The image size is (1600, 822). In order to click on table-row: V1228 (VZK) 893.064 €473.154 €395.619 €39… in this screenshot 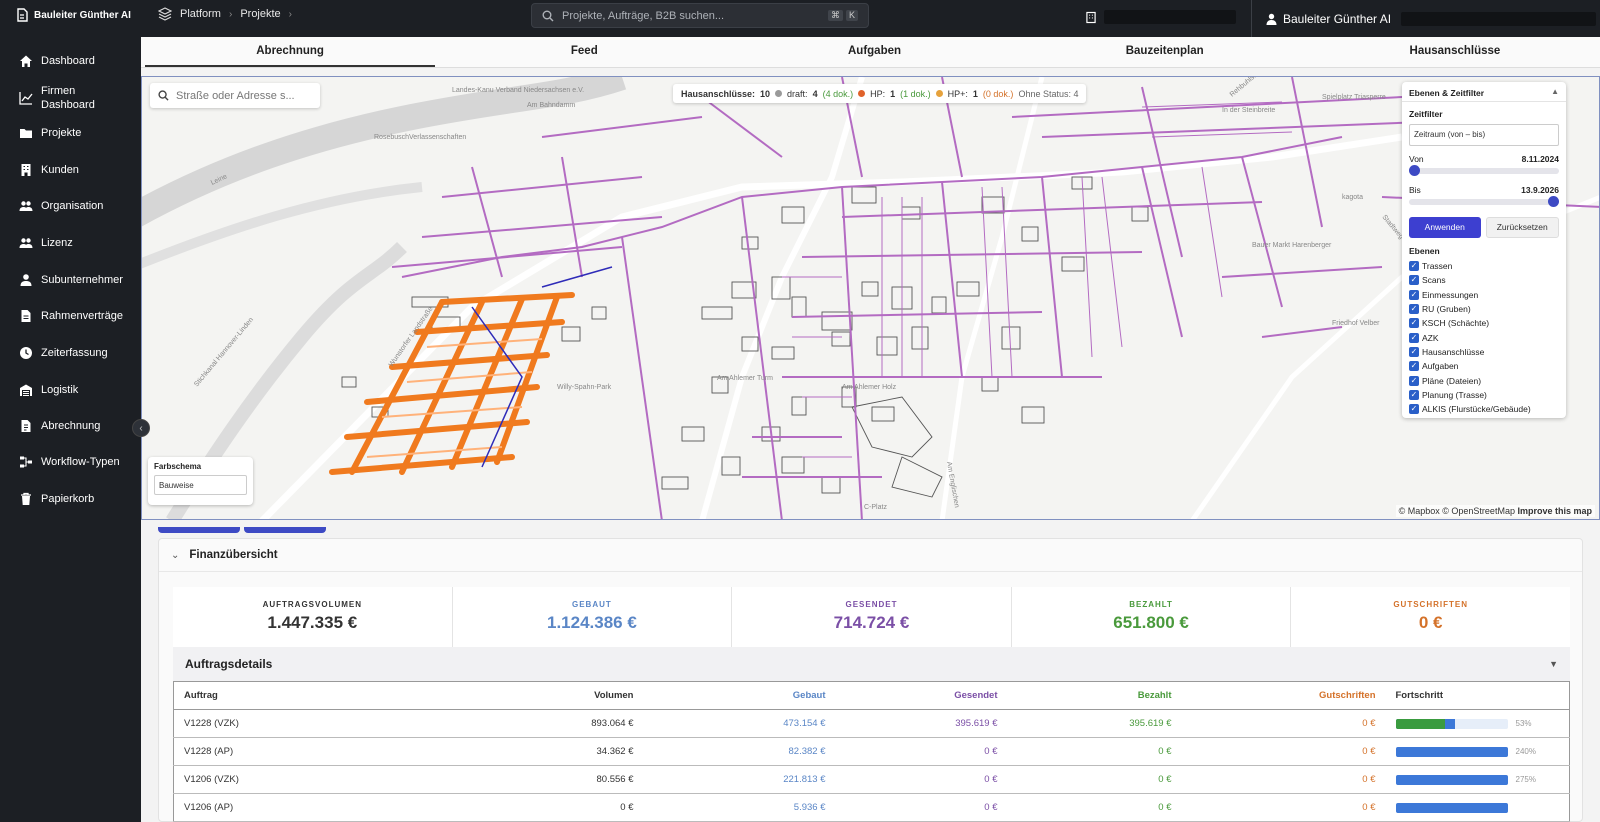, I will do `click(871, 723)`.